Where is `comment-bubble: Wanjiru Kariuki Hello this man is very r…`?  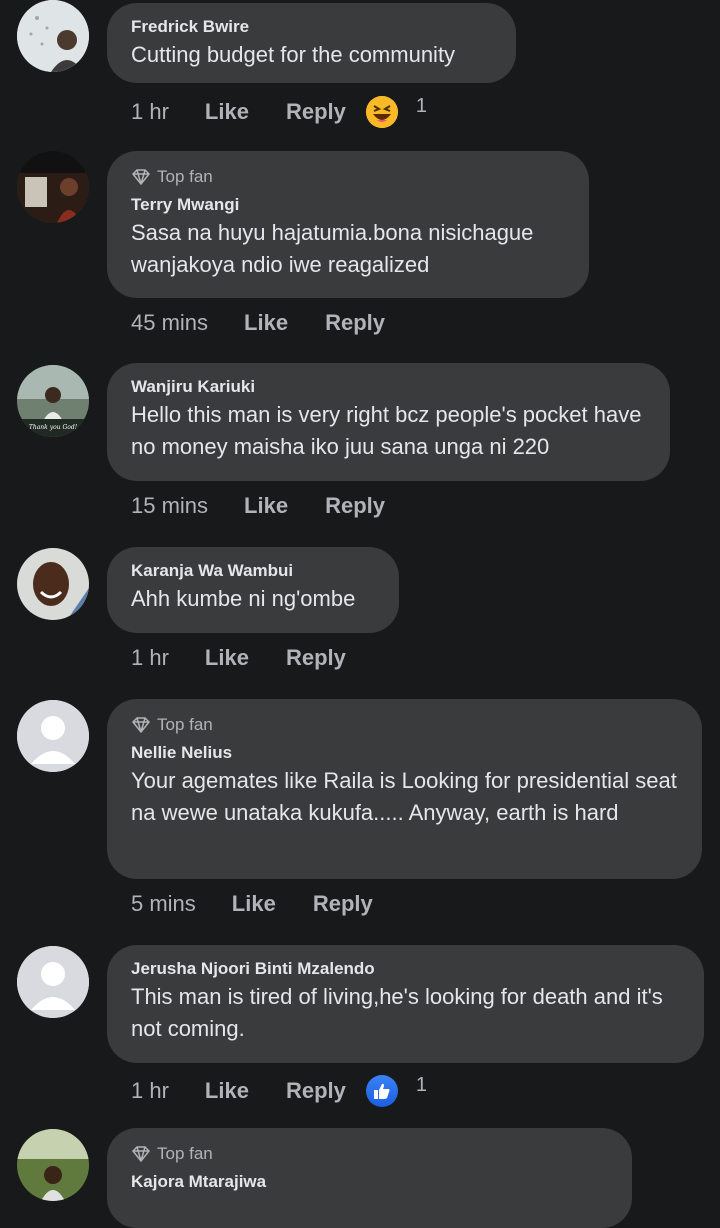
comment-bubble: Wanjiru Kariuki Hello this man is very r… is located at coordinates (388, 422).